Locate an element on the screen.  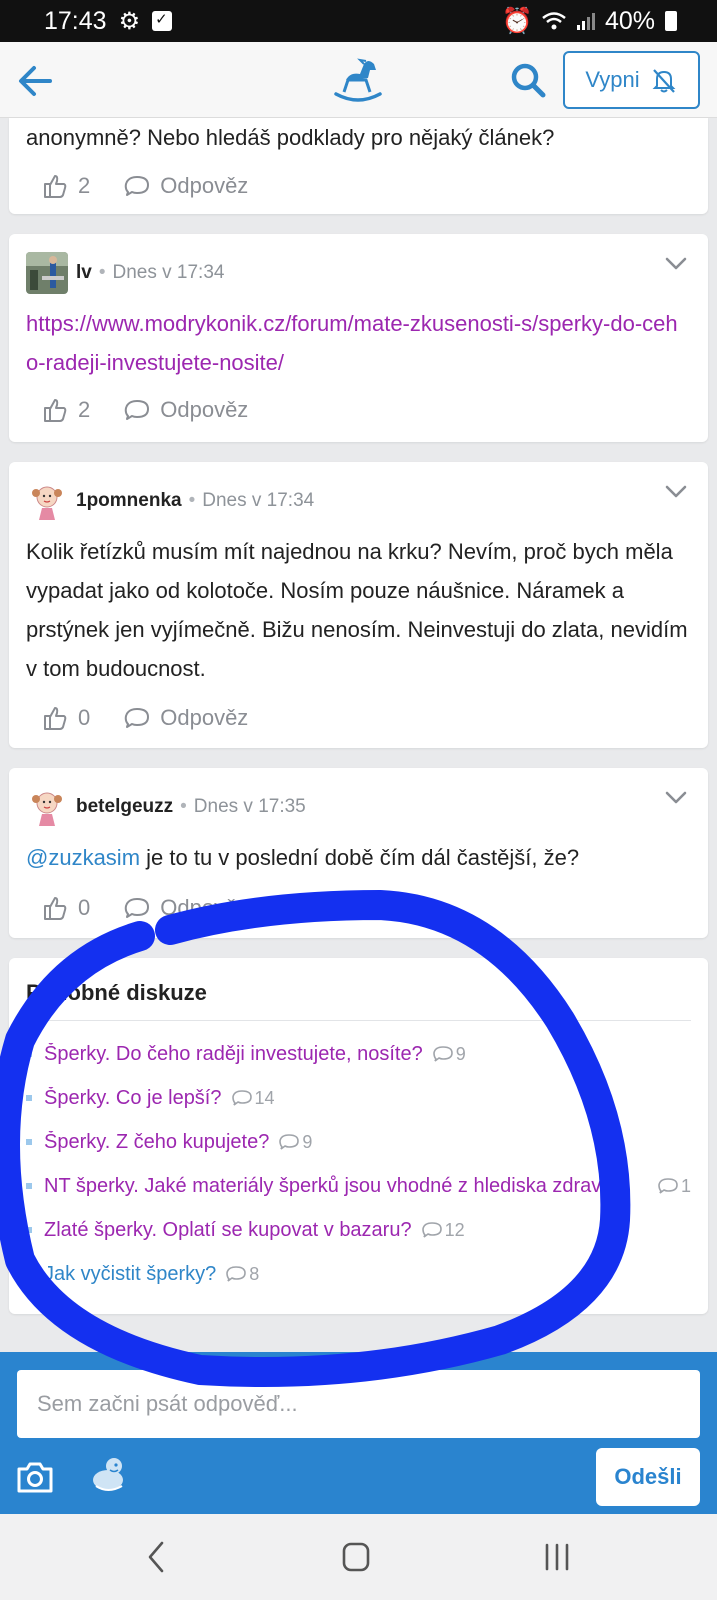
reply-composer: Odešli is located at coordinates (358, 1433).